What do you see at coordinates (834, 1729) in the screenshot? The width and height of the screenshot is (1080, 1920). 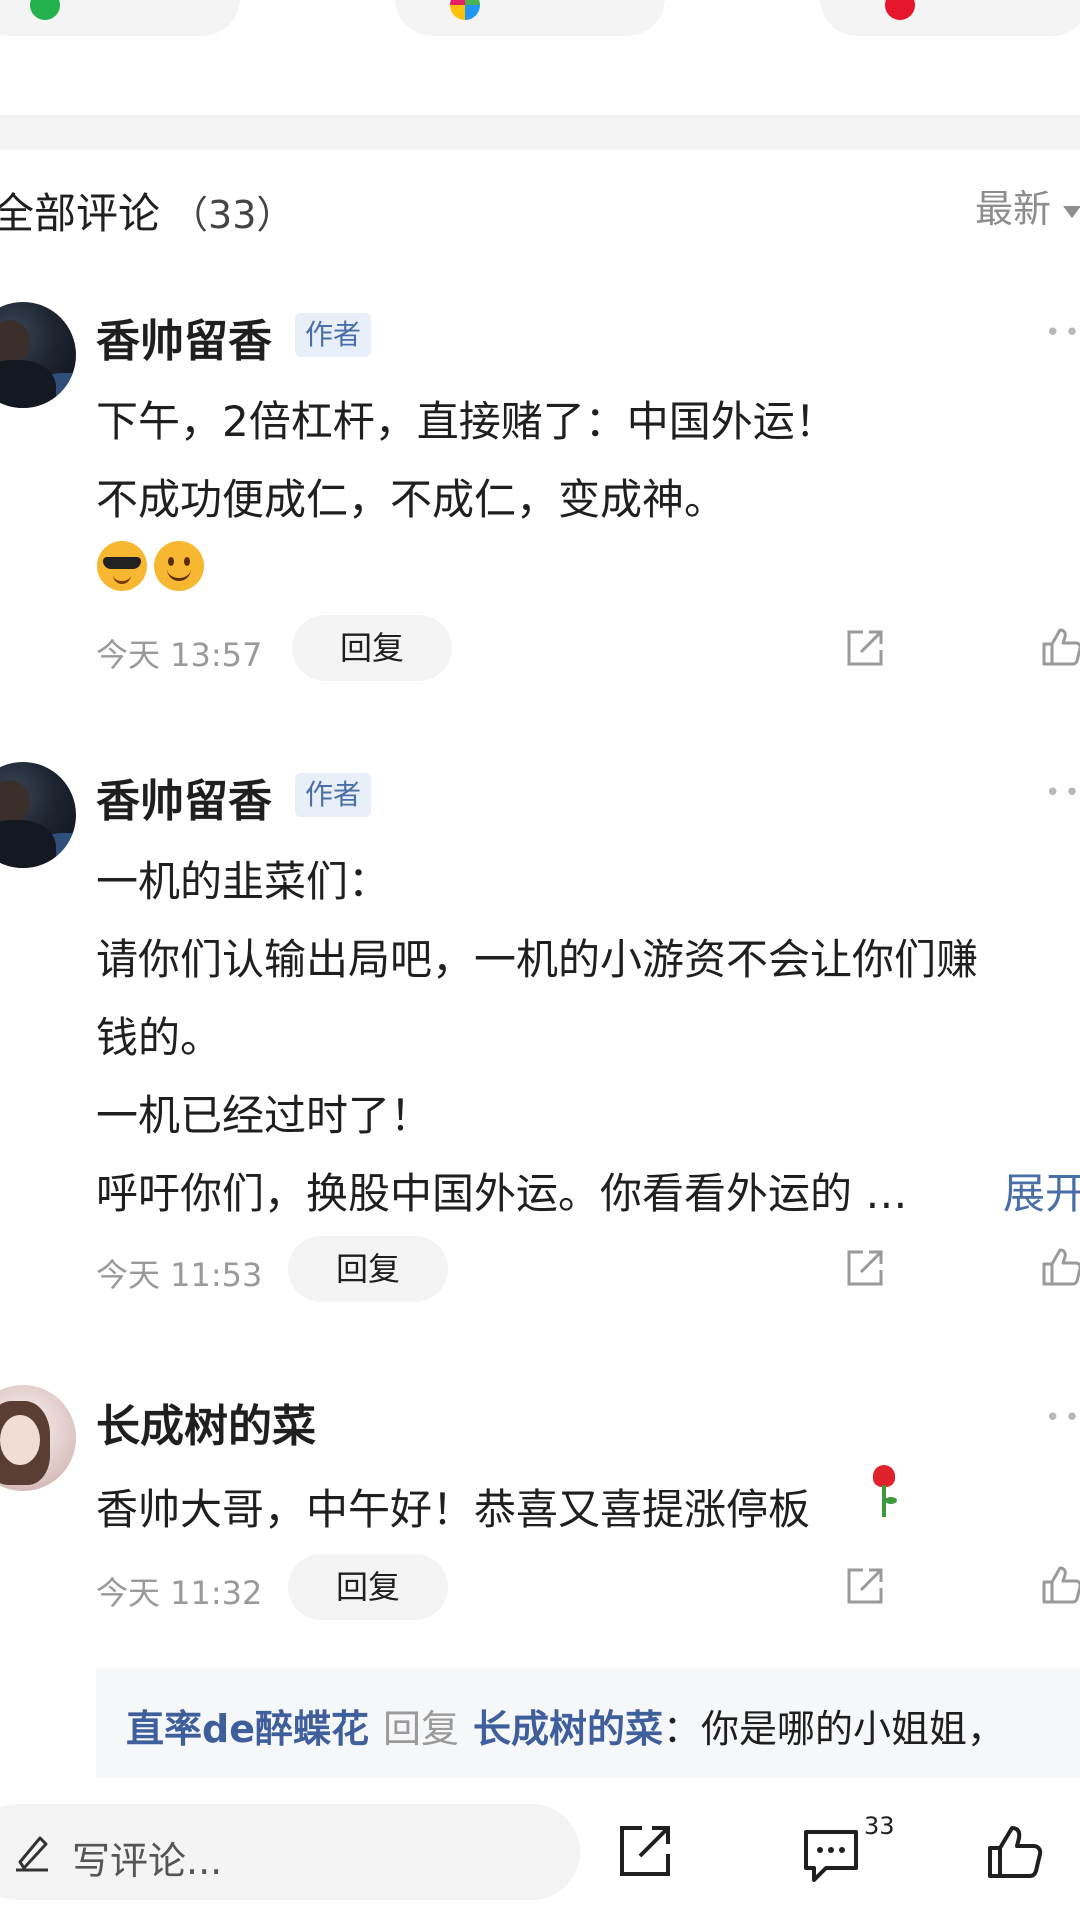 I see `reply-text: ：你是哪的小姐姐，` at bounding box center [834, 1729].